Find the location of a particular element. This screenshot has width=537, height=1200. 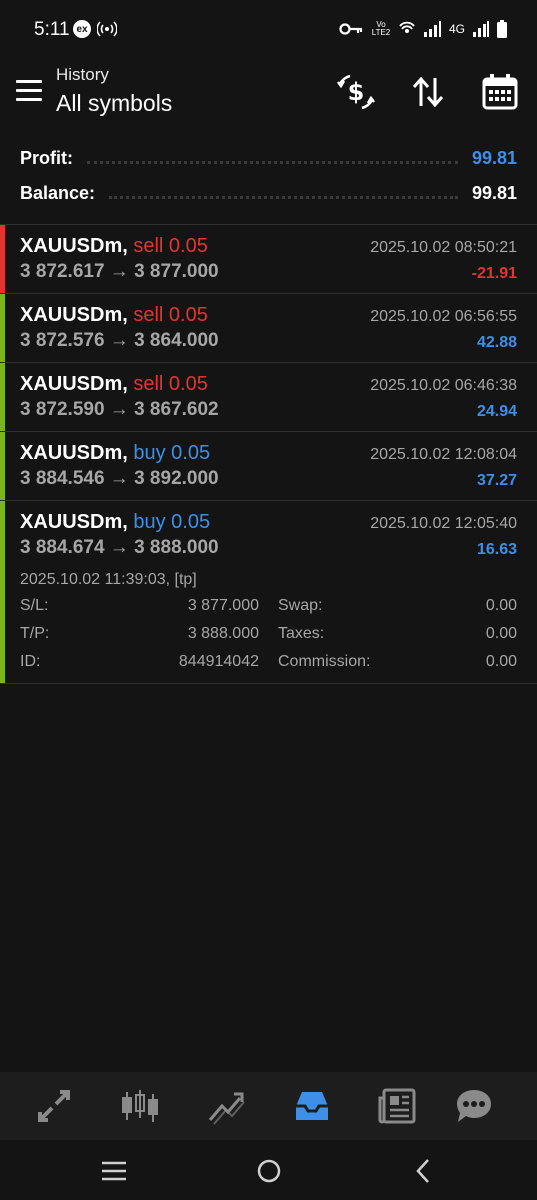

trade-prices: 3 872.617 → 3 877.000 is located at coordinates (119, 271).